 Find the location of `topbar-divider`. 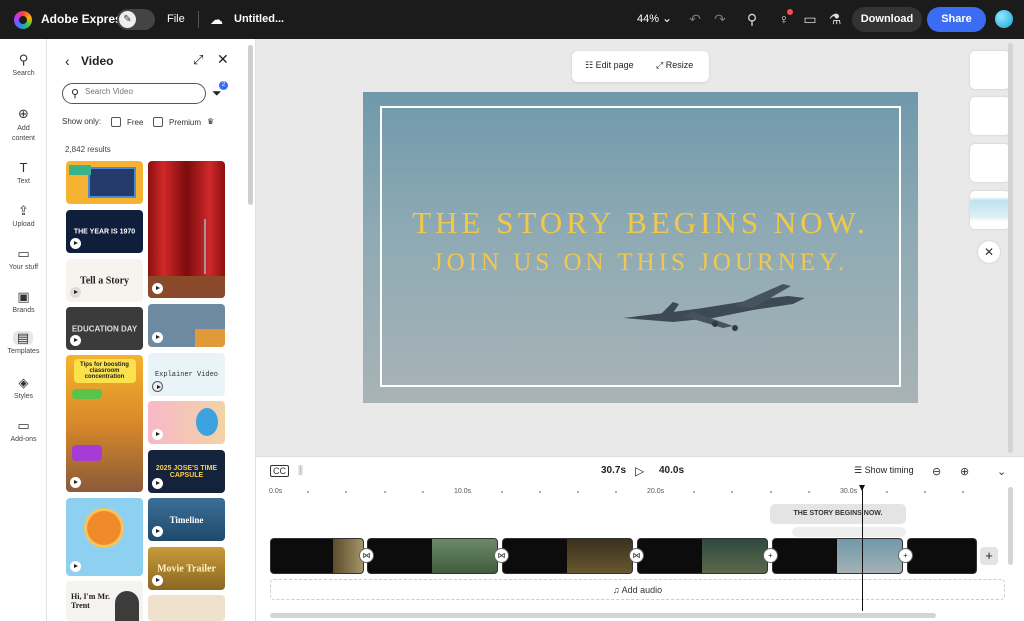

topbar-divider is located at coordinates (198, 19).